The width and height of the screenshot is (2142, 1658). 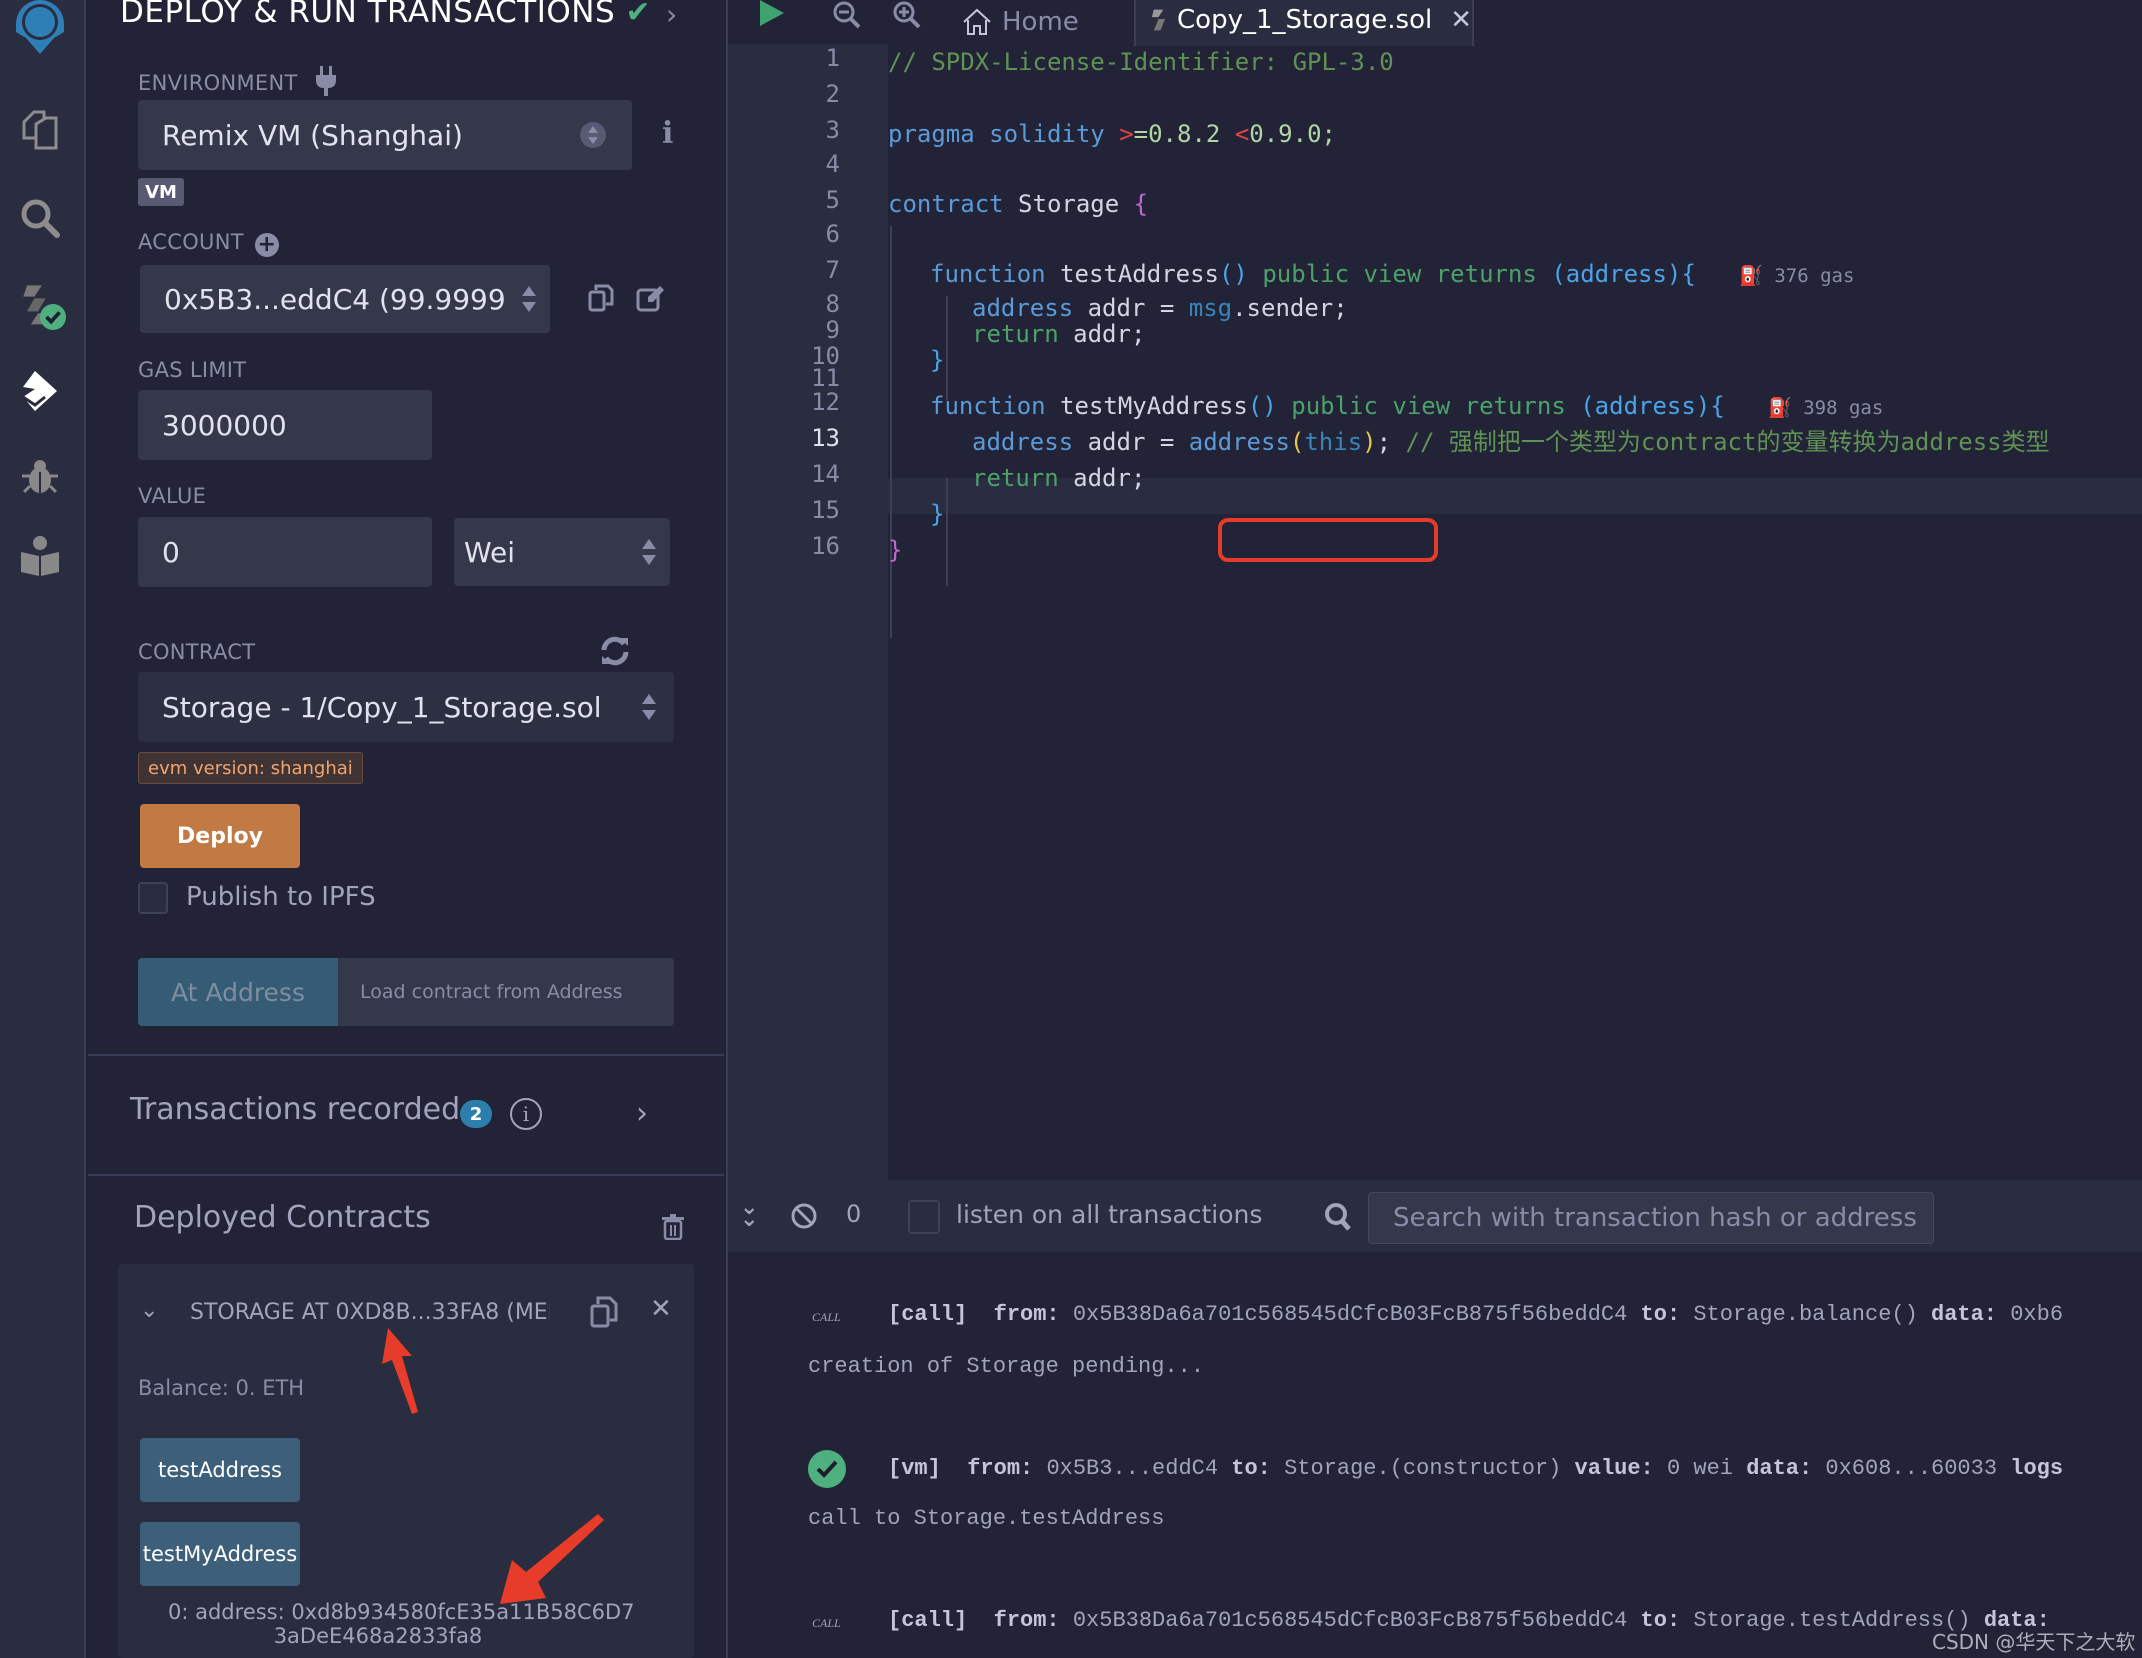 What do you see at coordinates (1292, 134) in the screenshot?
I see `code-number: 0.9.0;` at bounding box center [1292, 134].